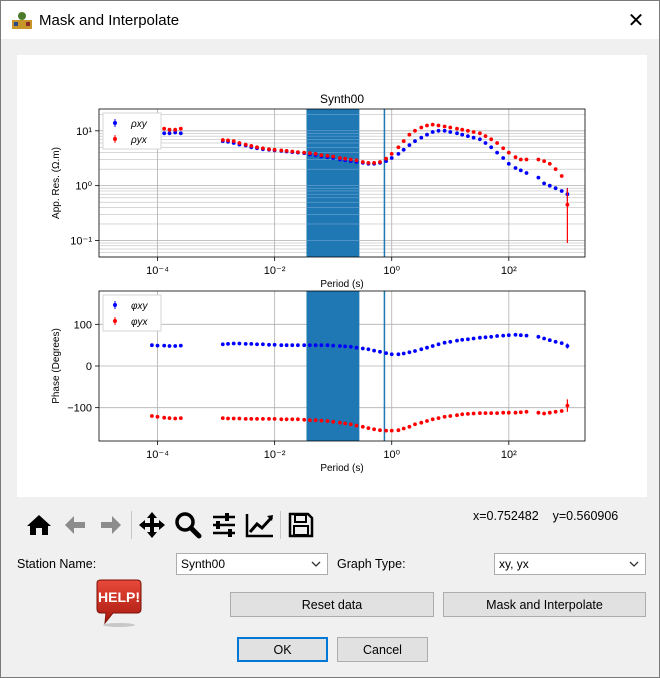  What do you see at coordinates (360, 416) in the screenshot?
I see `series-yx` at bounding box center [360, 416].